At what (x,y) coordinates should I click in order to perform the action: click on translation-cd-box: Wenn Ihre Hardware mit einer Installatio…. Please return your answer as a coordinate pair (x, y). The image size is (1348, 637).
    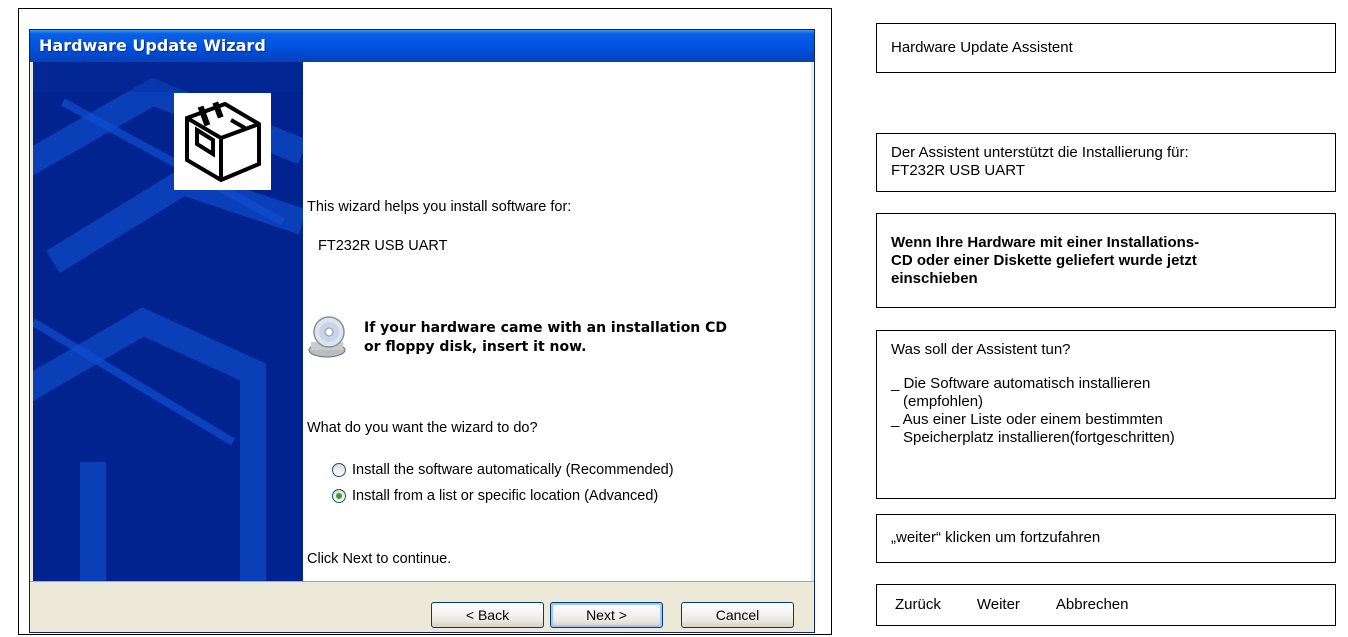
    Looking at the image, I should click on (1106, 260).